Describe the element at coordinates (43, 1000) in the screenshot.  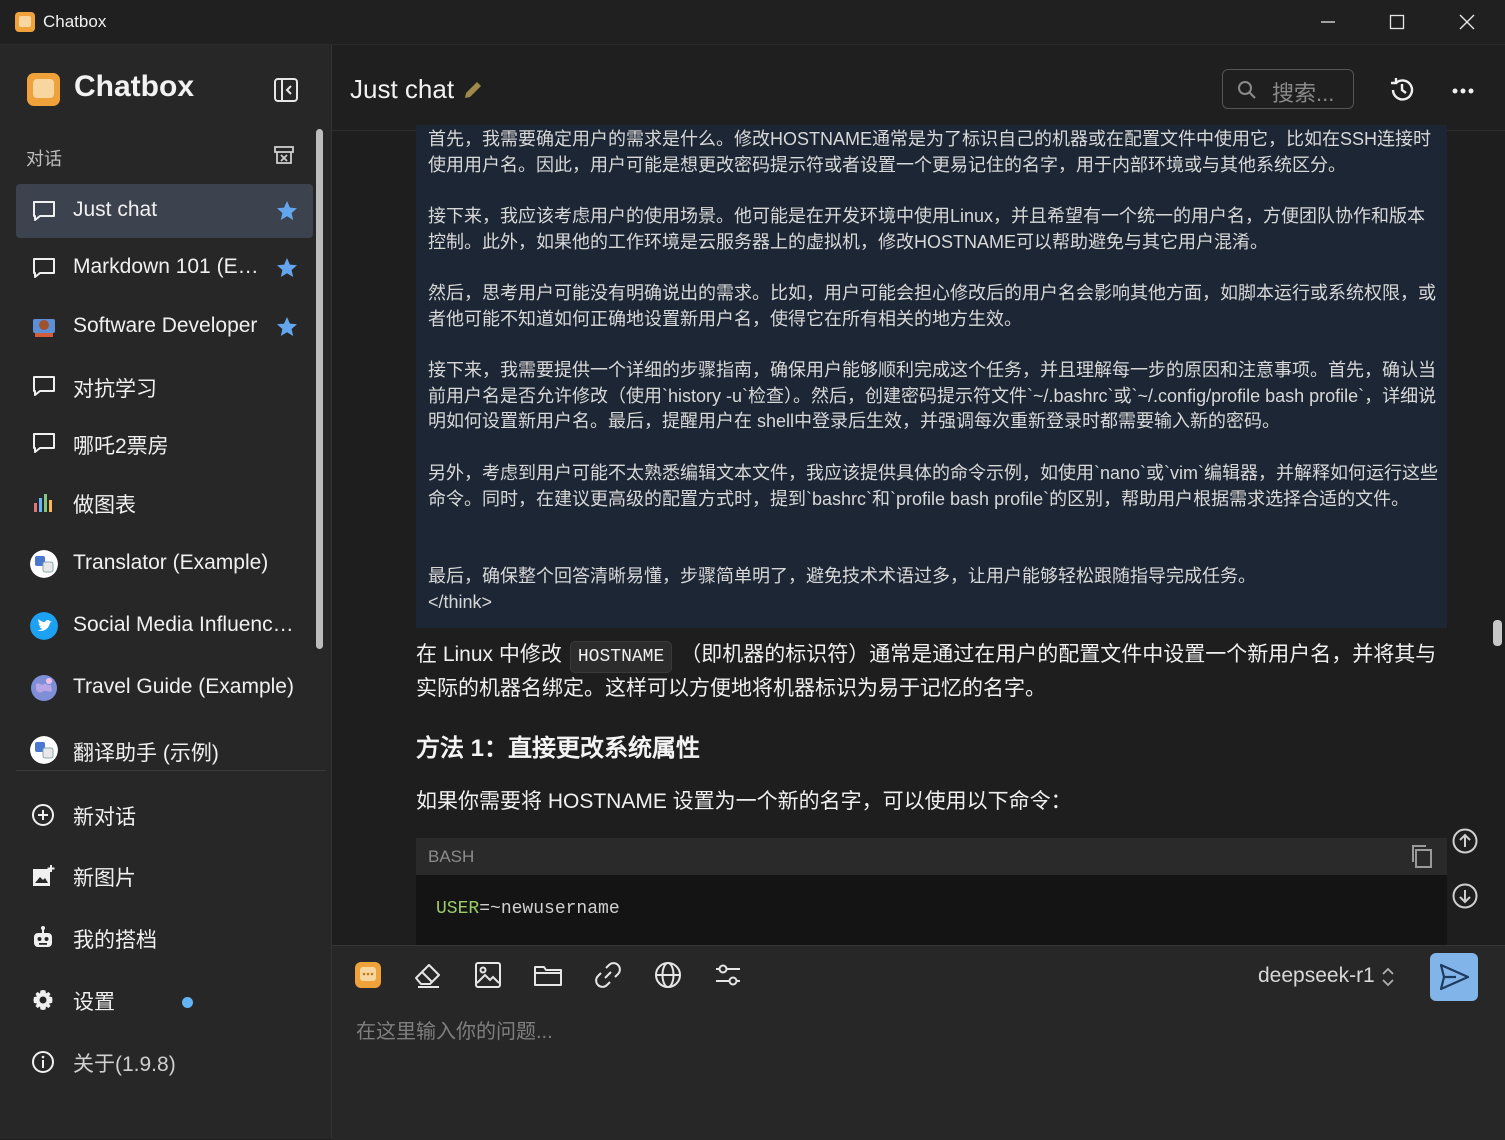
I see `gear-icon` at that location.